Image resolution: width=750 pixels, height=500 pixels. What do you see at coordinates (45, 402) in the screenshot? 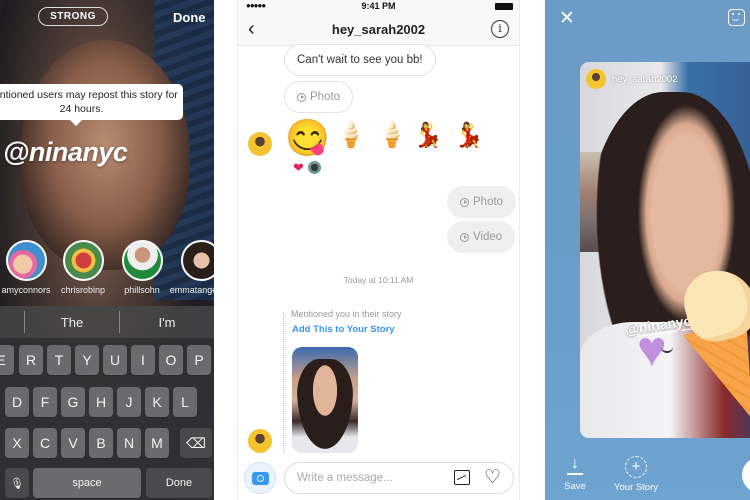
I see `key: F` at bounding box center [45, 402].